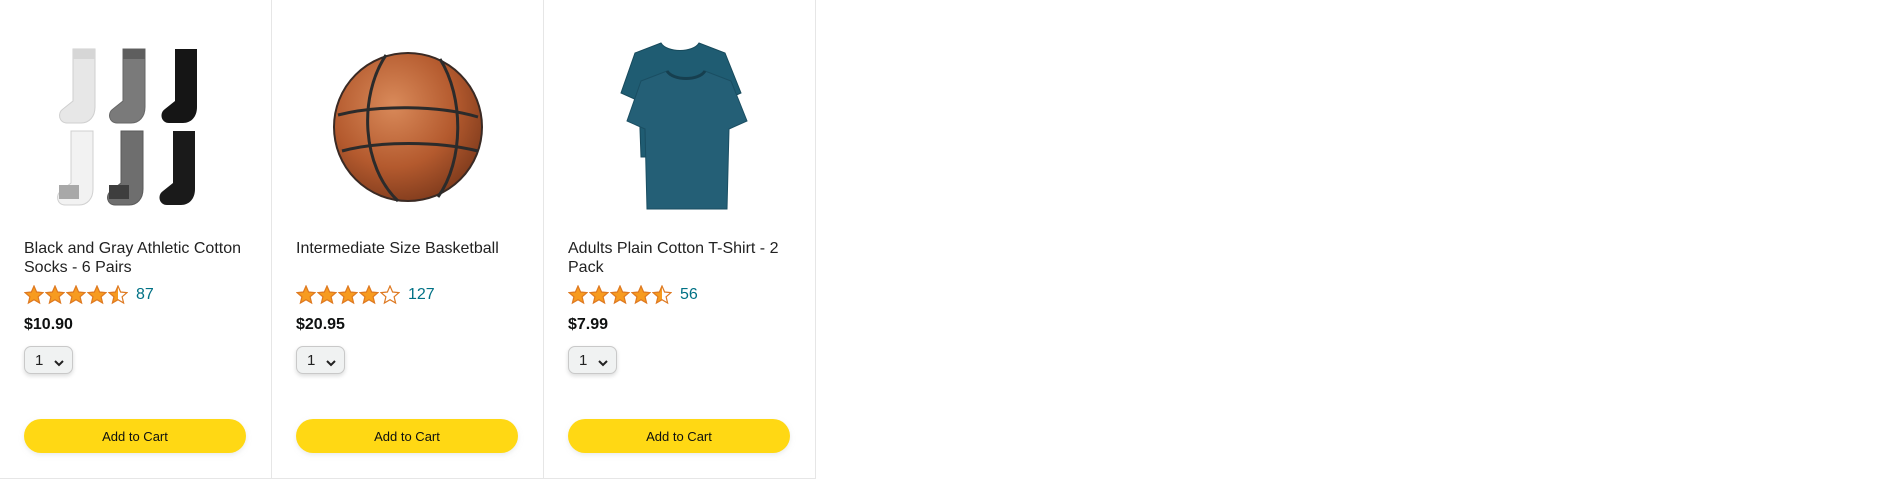 The image size is (1902, 479). Describe the element at coordinates (683, 258) in the screenshot. I see `product-name: Adults Plain Cotton T-Shirt - 2 Pack` at that location.